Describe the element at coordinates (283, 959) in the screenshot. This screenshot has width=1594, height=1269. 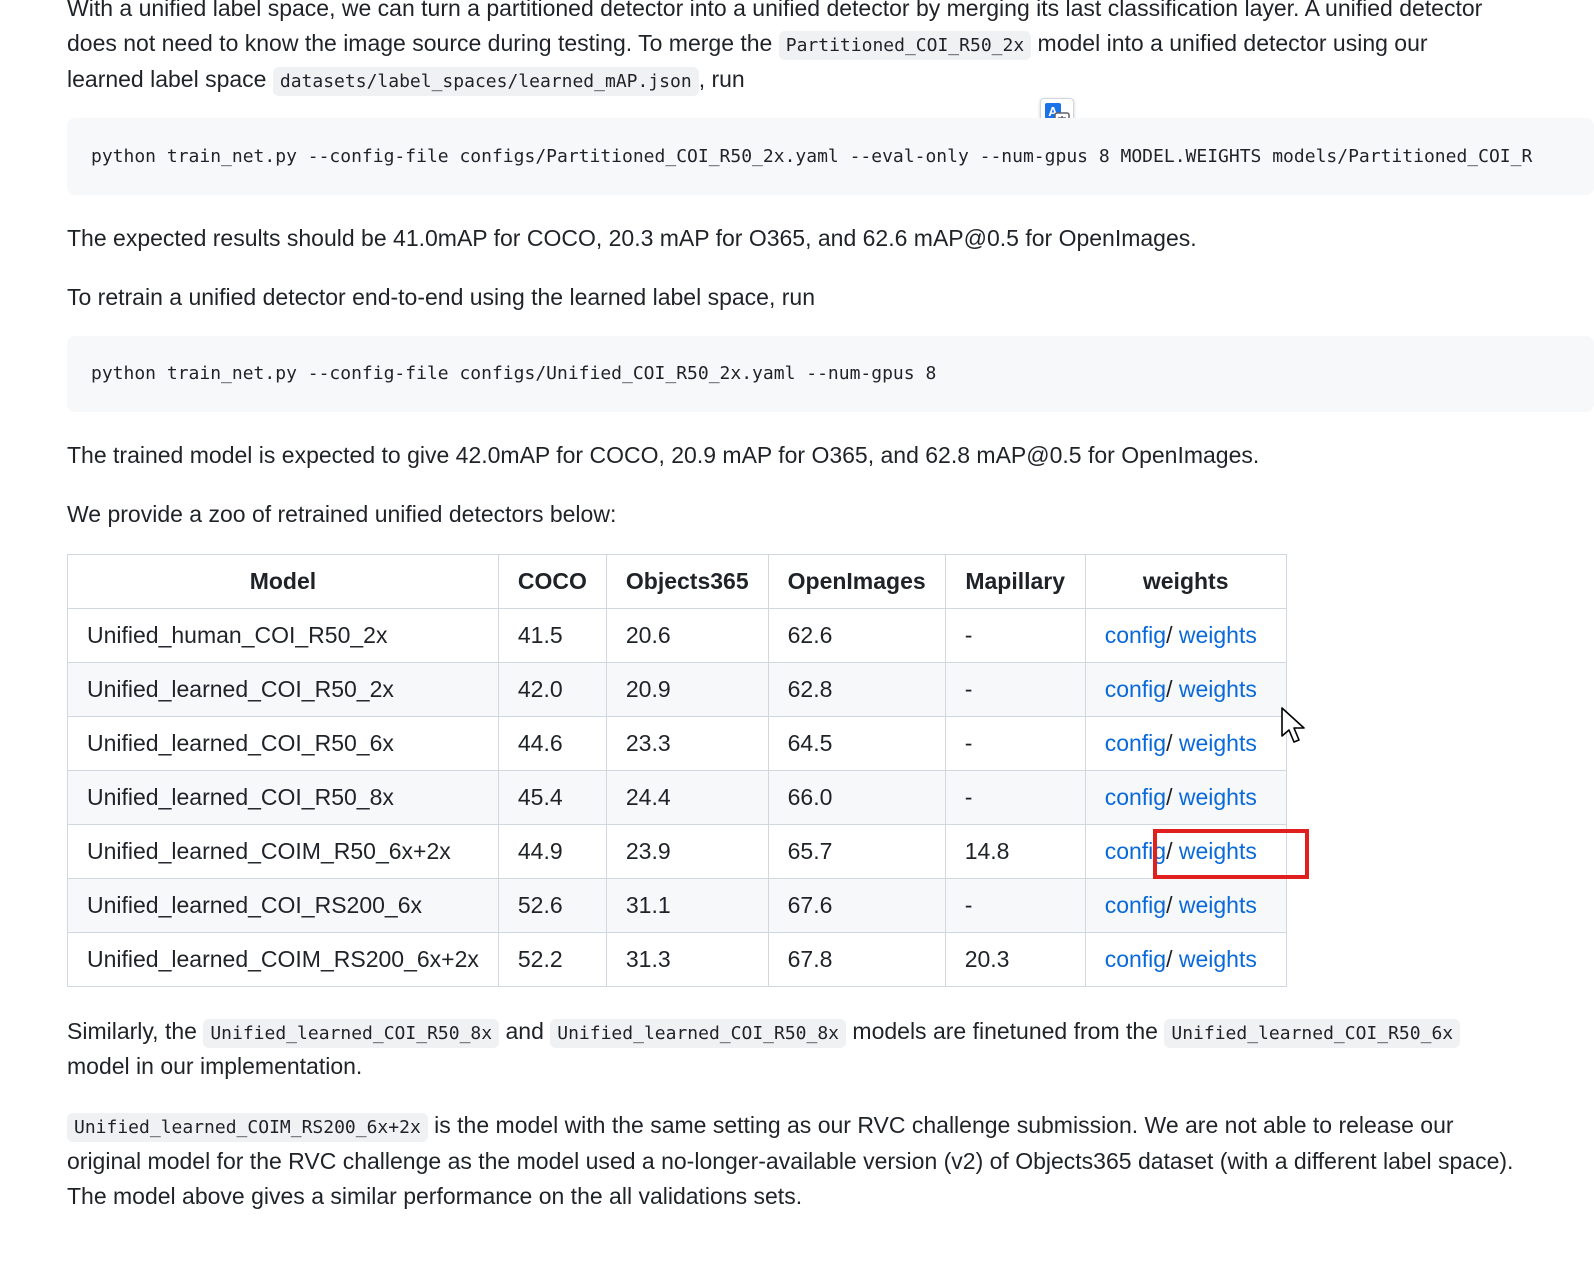
I see `model-cell: Unified_learned_COIM_RS200_6x+2x` at that location.